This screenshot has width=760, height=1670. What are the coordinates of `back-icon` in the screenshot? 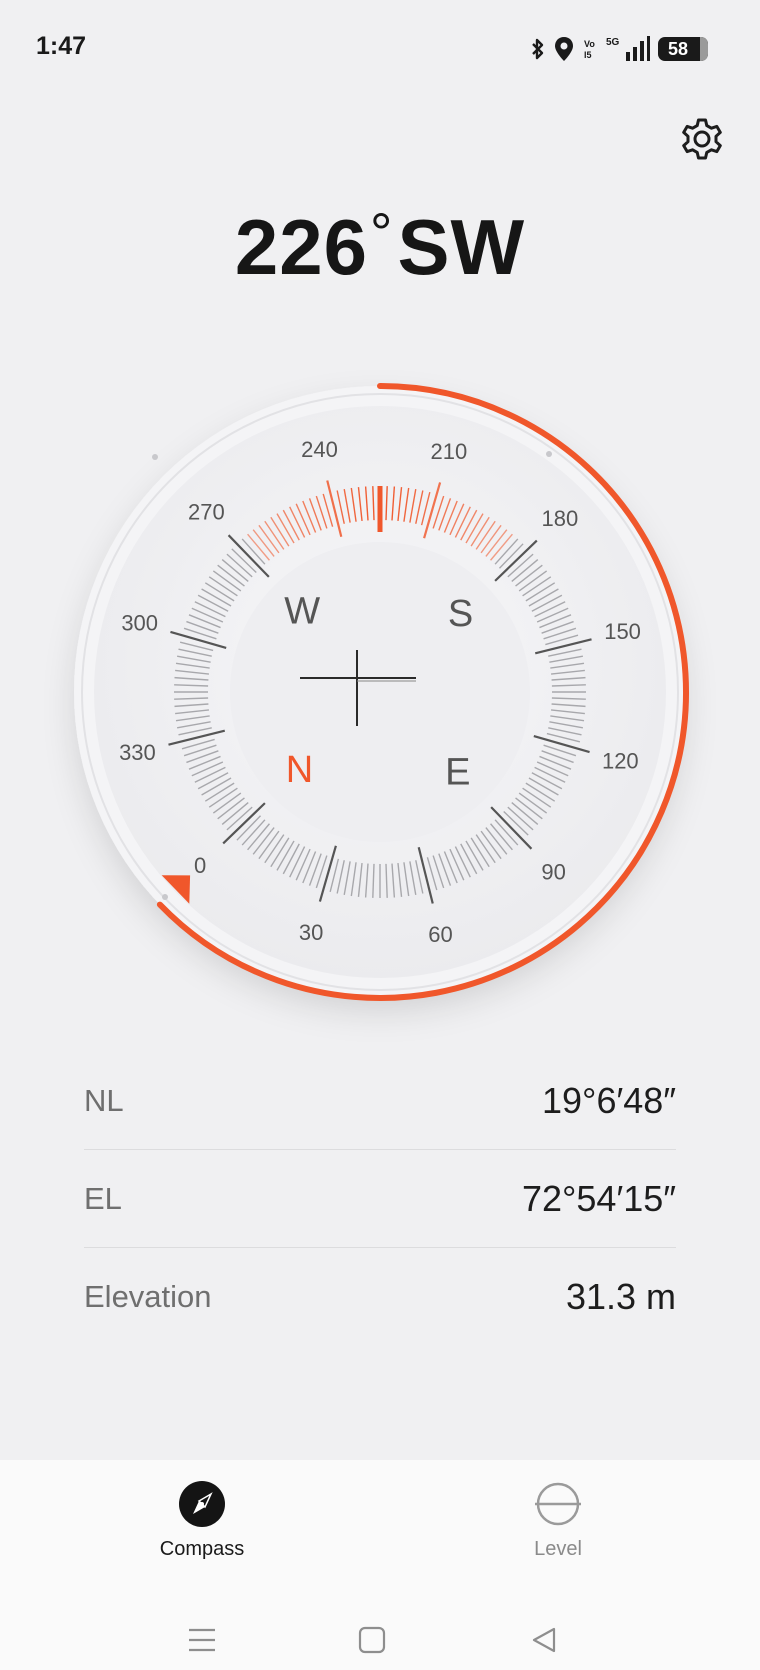 It's located at (544, 1640).